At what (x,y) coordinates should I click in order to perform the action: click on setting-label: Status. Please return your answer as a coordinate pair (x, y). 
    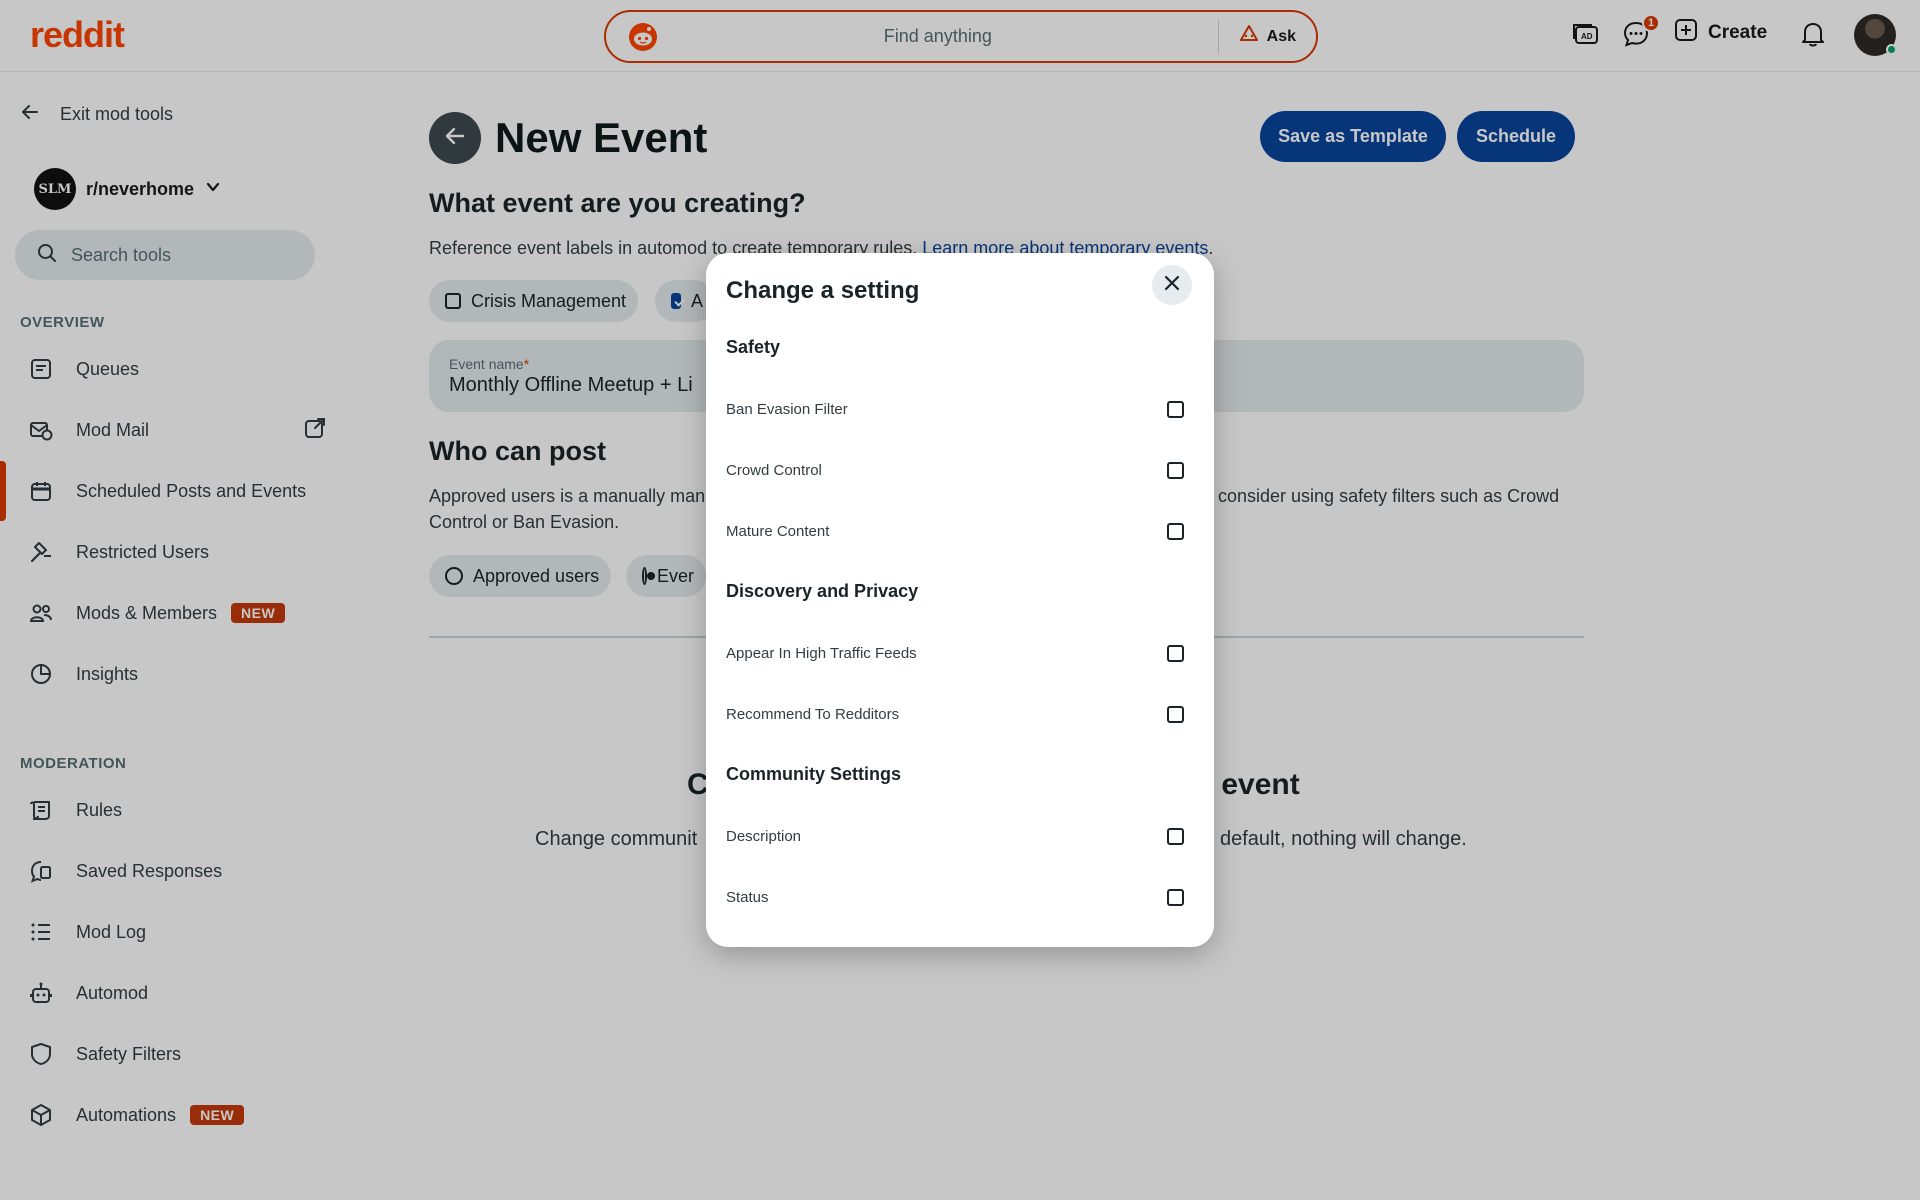
    Looking at the image, I should click on (747, 897).